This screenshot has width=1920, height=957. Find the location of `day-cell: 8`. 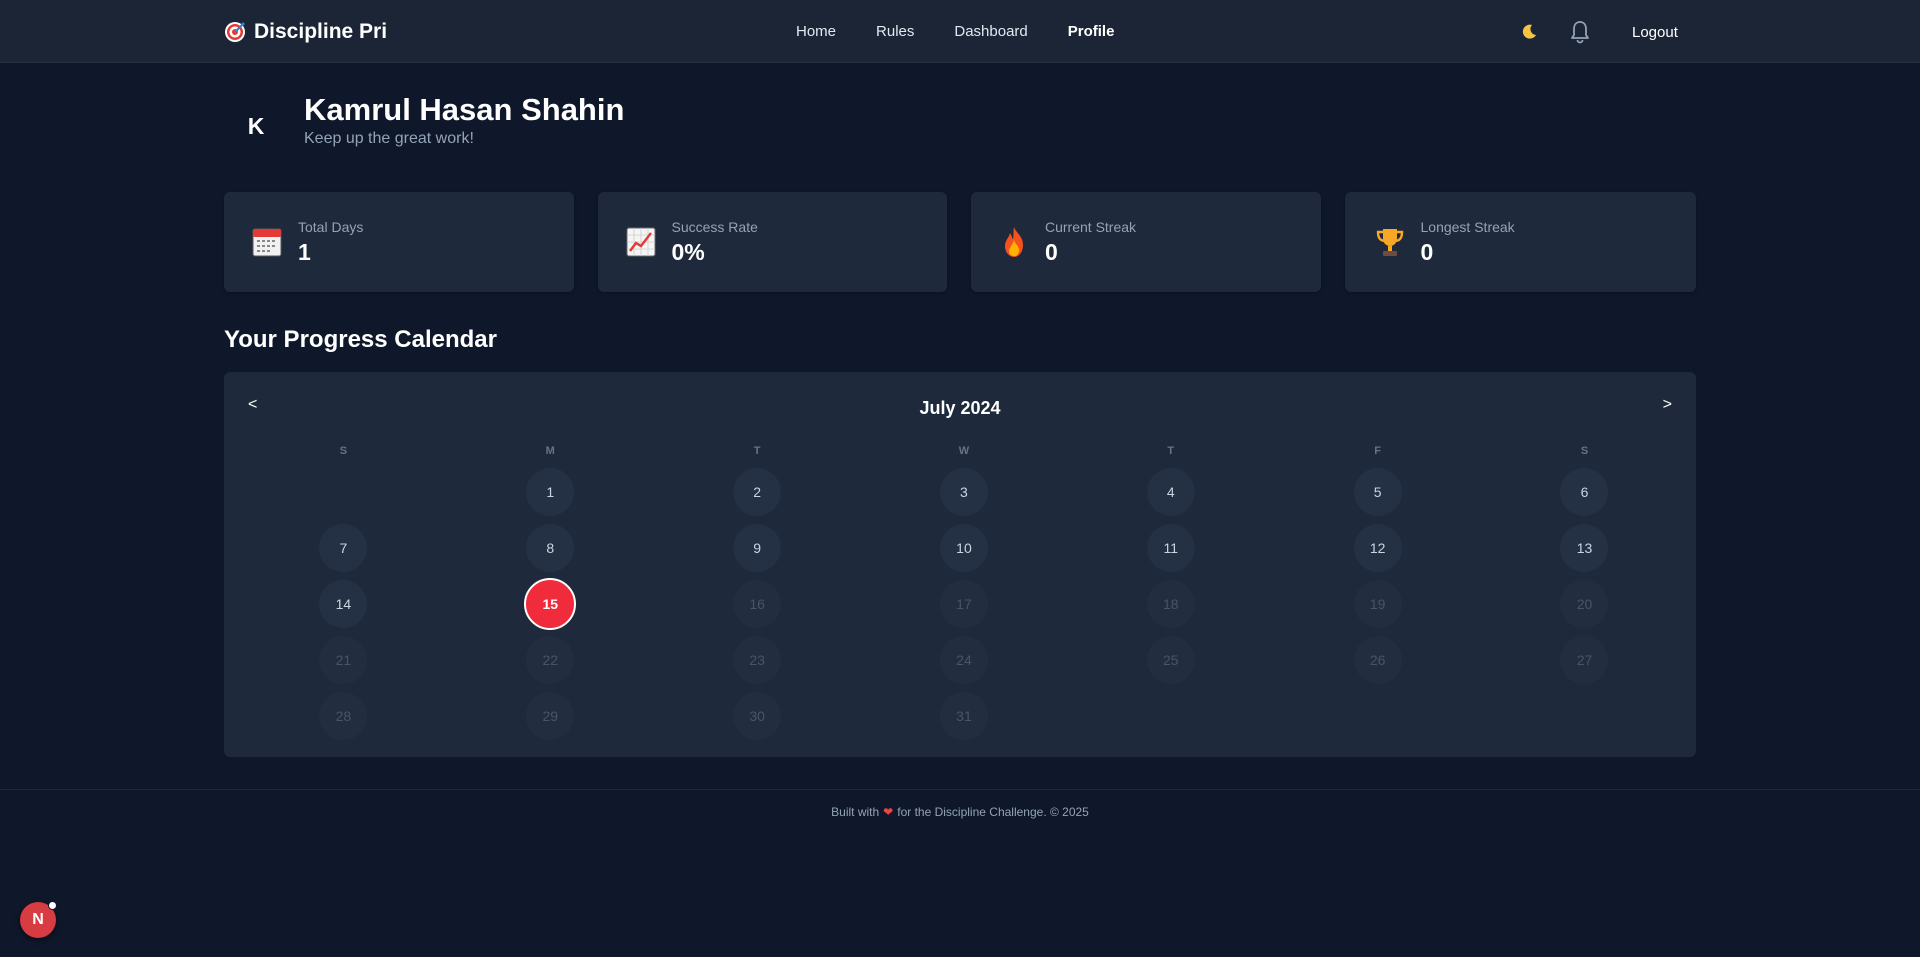

day-cell: 8 is located at coordinates (550, 548).